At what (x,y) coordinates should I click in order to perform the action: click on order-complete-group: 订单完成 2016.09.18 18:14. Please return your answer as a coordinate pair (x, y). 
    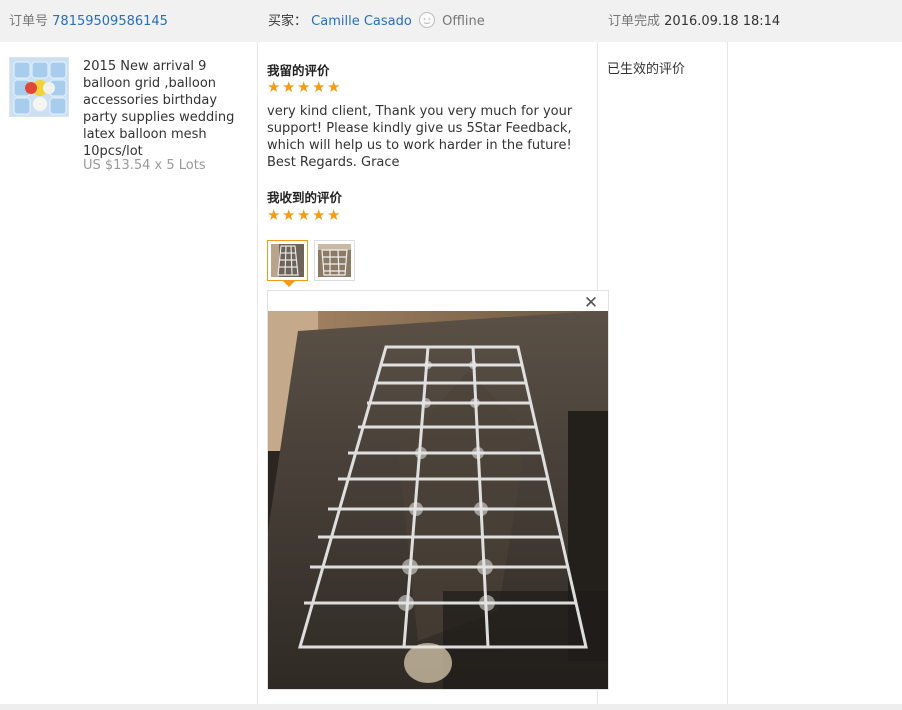
    Looking at the image, I should click on (694, 19).